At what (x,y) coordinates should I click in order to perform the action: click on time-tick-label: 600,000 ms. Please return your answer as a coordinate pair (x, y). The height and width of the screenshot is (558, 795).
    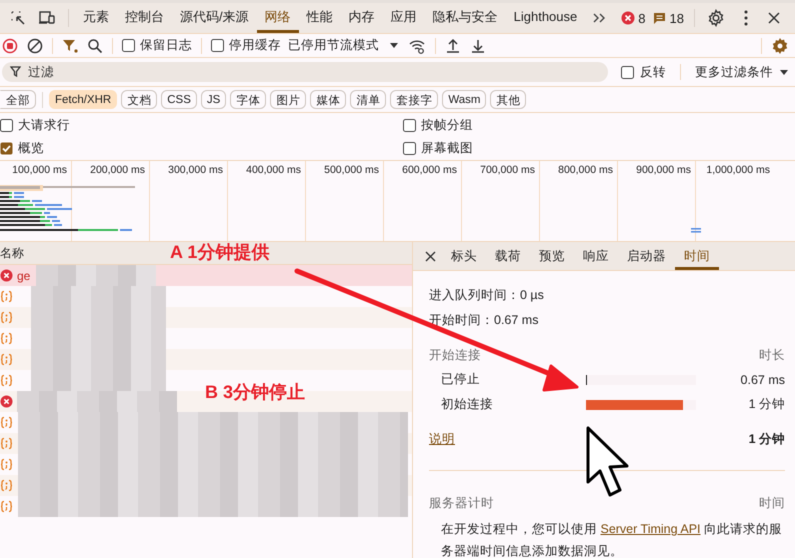
    Looking at the image, I should click on (429, 170).